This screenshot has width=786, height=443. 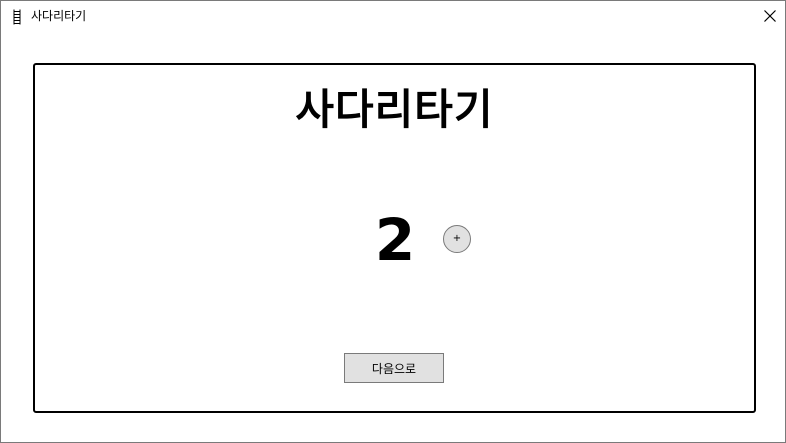 I want to click on window-title: 사다리타기, so click(x=59, y=16).